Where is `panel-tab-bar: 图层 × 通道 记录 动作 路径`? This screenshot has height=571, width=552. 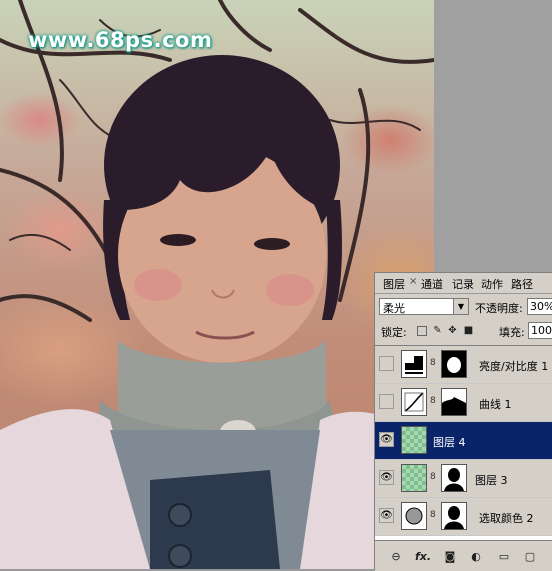
panel-tab-bar: 图层 × 通道 记录 动作 路径 is located at coordinates (463, 283).